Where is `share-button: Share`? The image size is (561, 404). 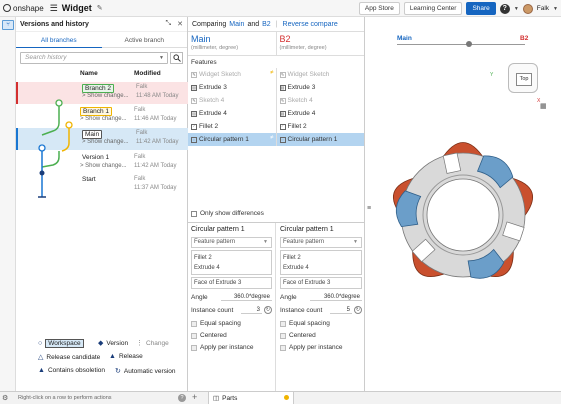
share-button: Share is located at coordinates (481, 8).